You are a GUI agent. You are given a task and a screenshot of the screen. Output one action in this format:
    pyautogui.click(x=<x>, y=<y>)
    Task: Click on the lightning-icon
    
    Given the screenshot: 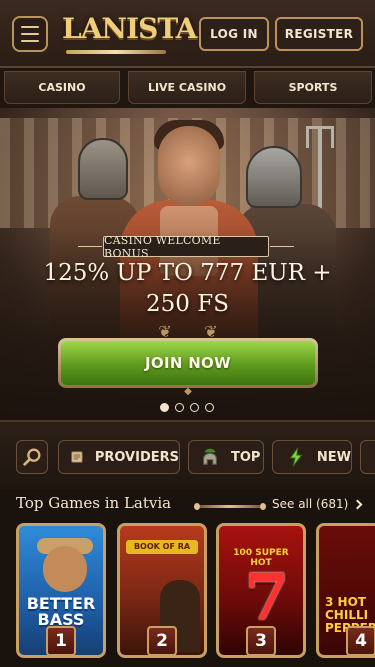 What is the action you would take?
    pyautogui.click(x=296, y=457)
    